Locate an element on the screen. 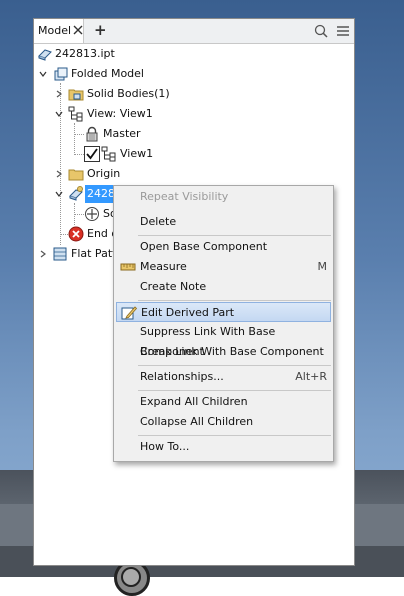 The width and height of the screenshot is (404, 596). menu-item-edit-derived-part: Edit Derived Part is located at coordinates (223, 312).